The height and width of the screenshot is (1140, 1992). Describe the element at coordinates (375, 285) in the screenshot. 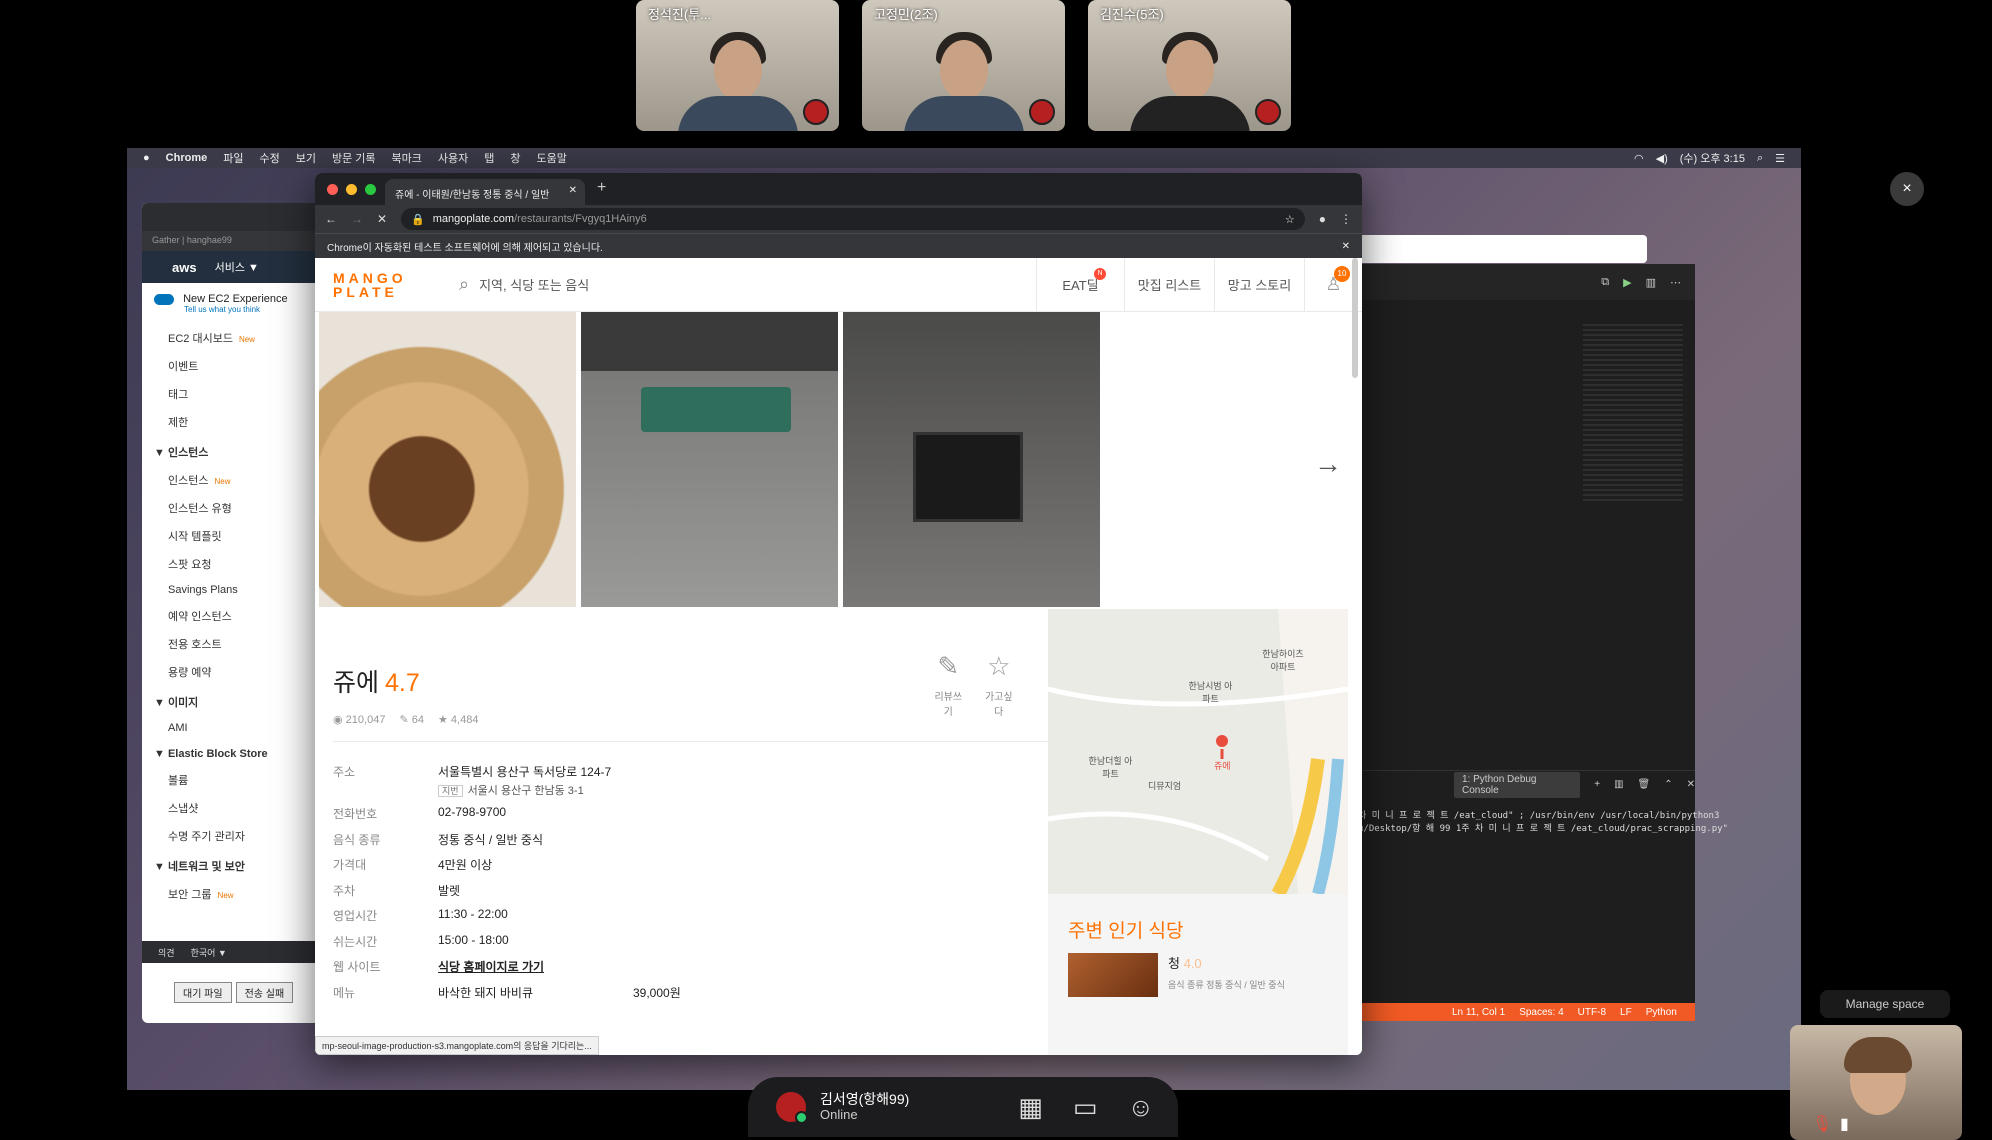

I see `mangoplate-logo: MANGO PLATE` at that location.